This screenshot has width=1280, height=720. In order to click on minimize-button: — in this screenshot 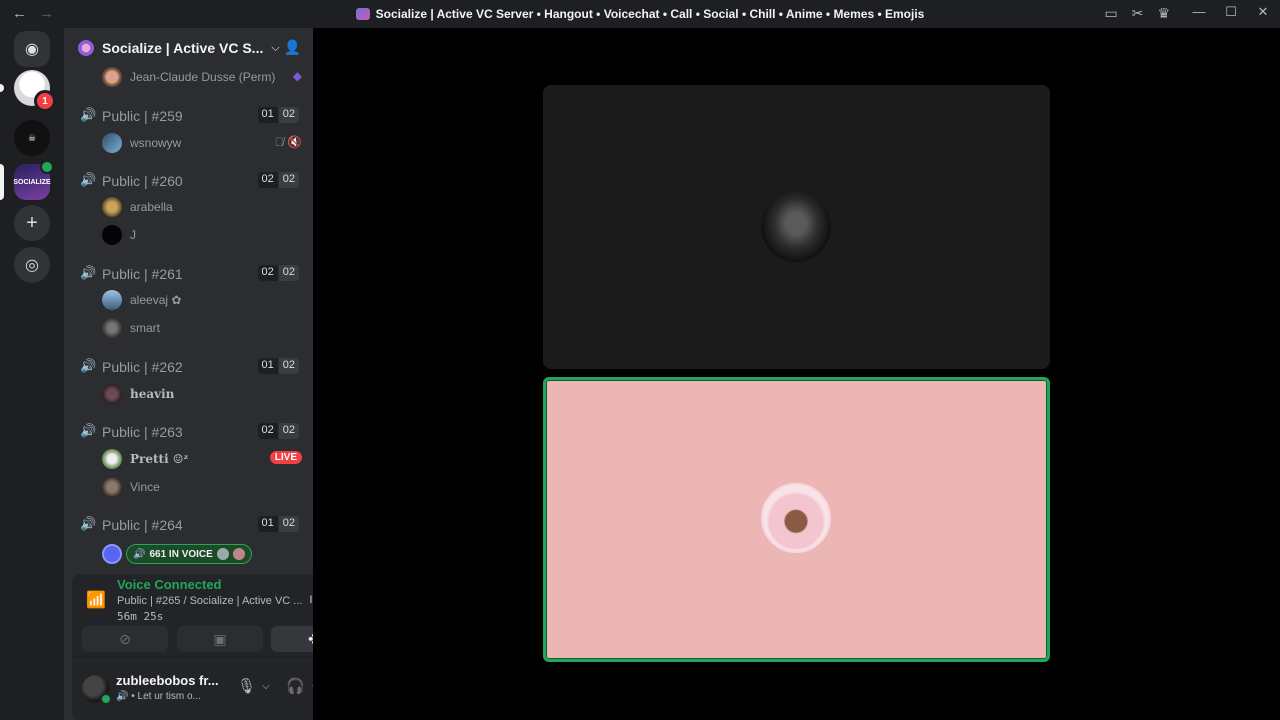, I will do `click(1199, 12)`.